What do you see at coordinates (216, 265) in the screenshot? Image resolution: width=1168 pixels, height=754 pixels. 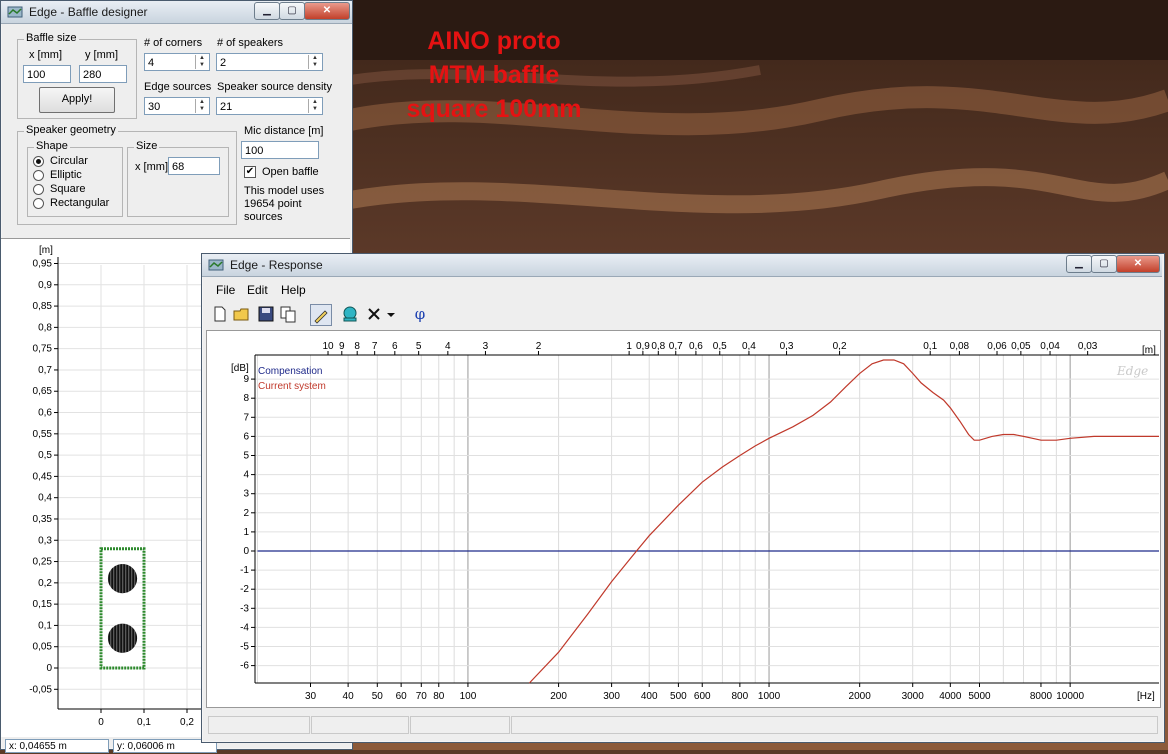 I see `app-icon` at bounding box center [216, 265].